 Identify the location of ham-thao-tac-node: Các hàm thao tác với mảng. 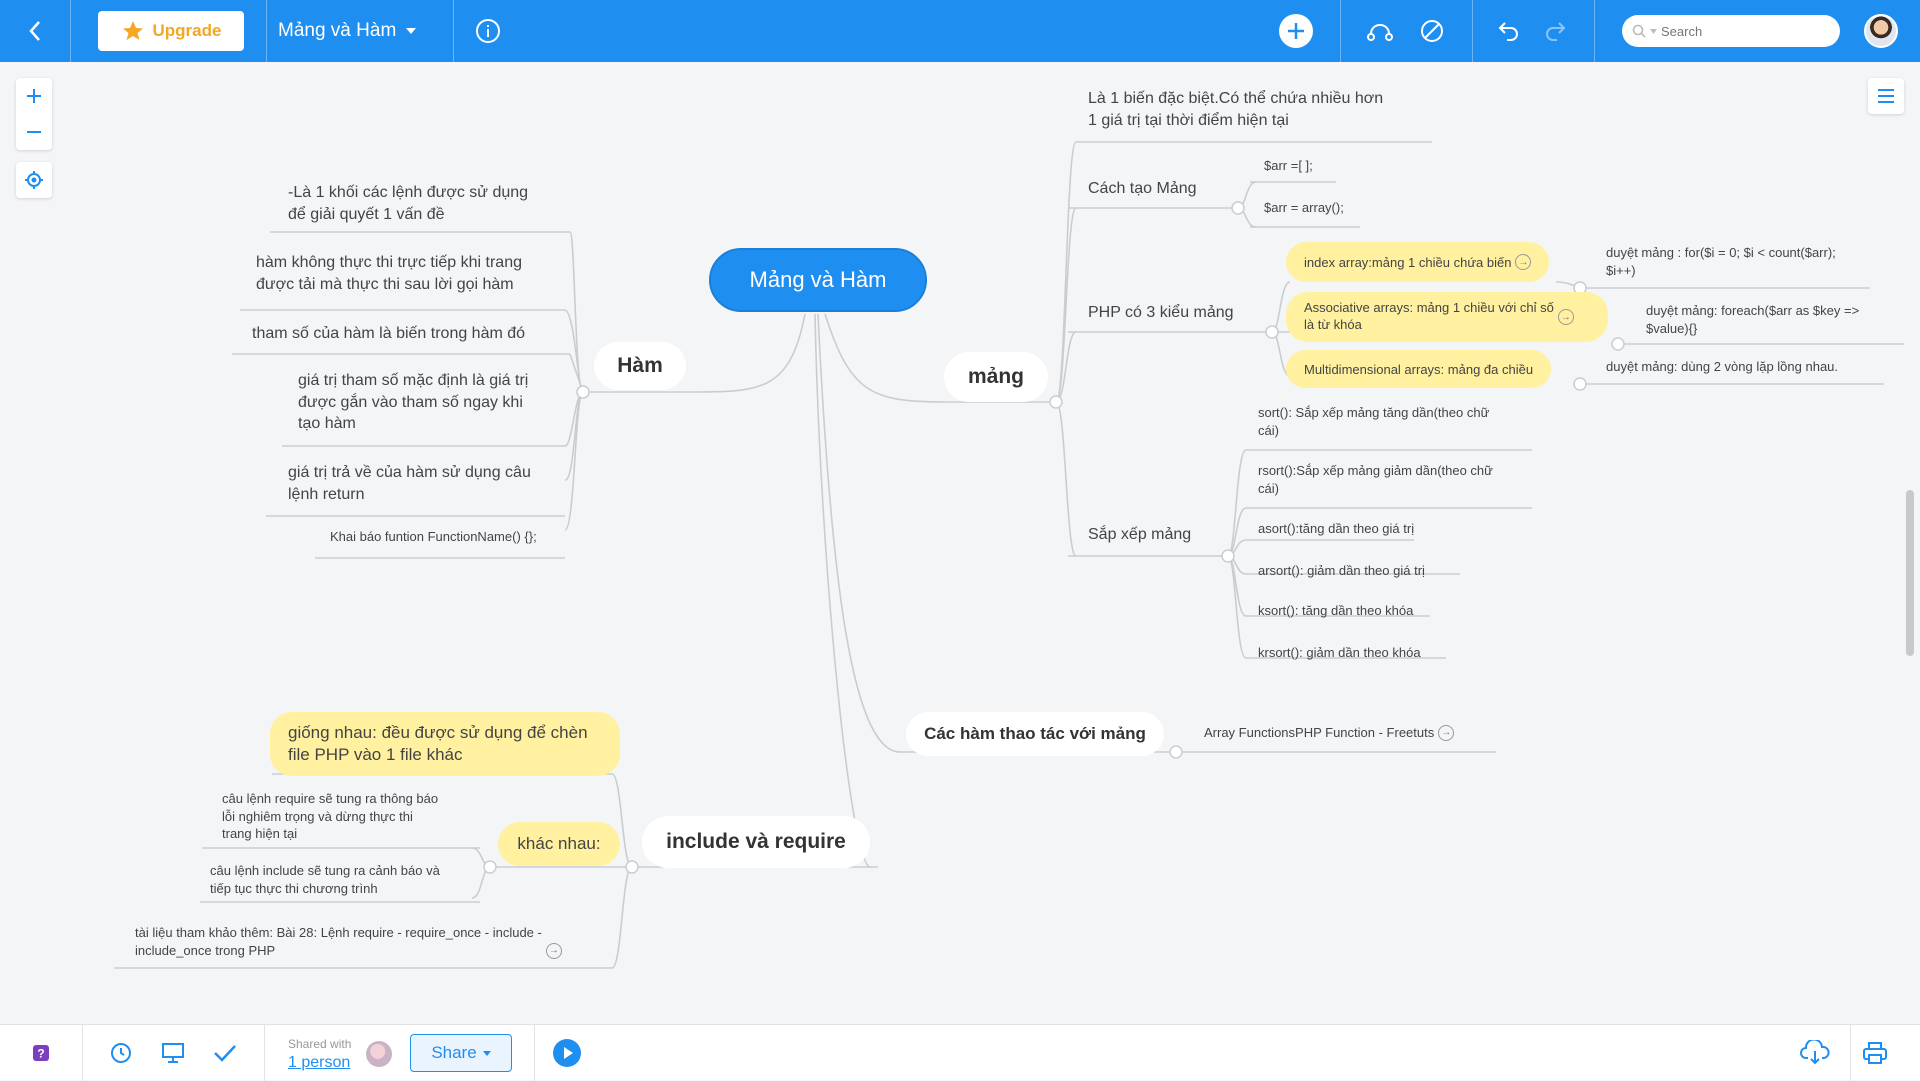
(1035, 734).